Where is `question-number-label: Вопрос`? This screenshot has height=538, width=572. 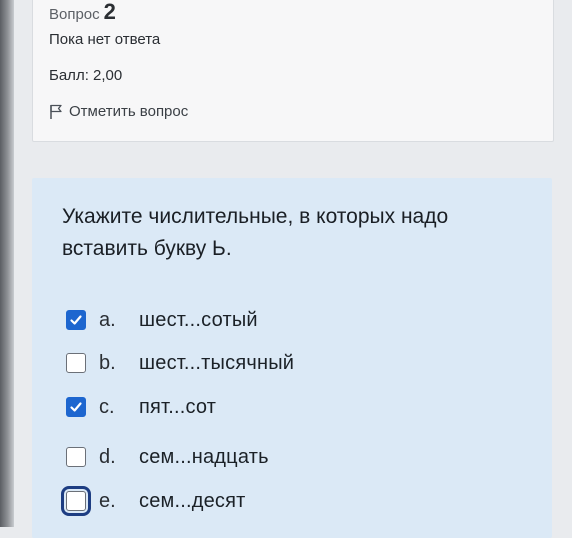
question-number-label: Вопрос is located at coordinates (74, 14).